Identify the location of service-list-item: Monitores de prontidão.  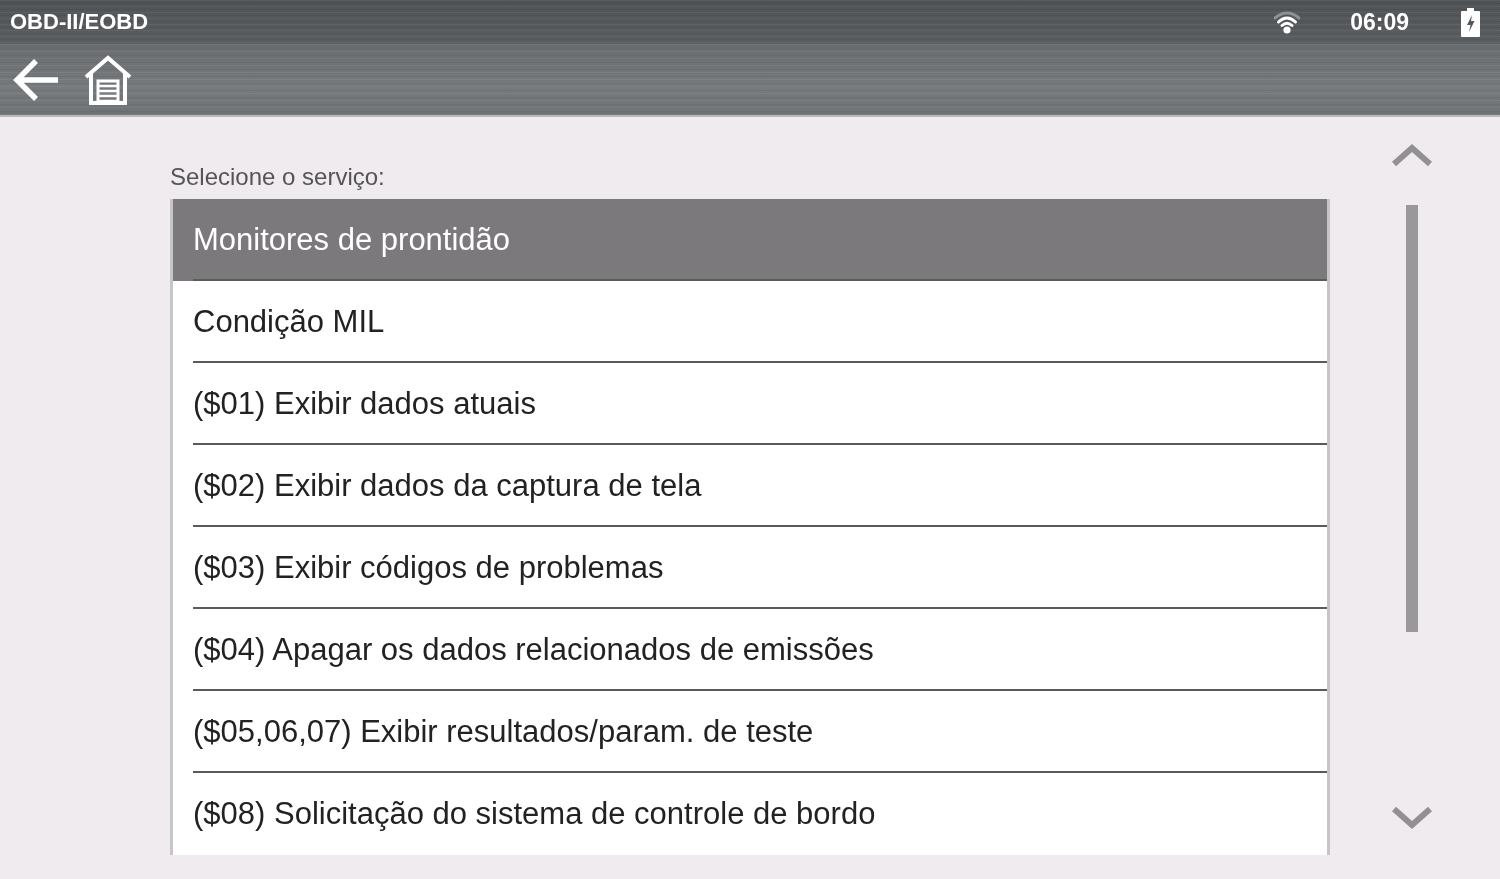
(750, 240).